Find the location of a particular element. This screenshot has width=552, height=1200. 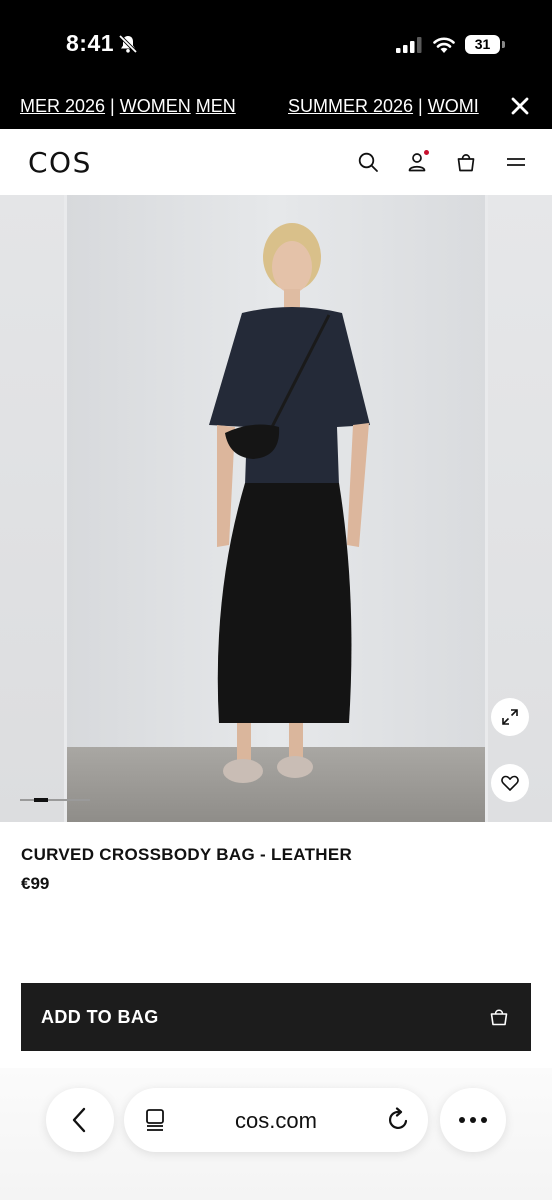

site-header: COS is located at coordinates (276, 162).